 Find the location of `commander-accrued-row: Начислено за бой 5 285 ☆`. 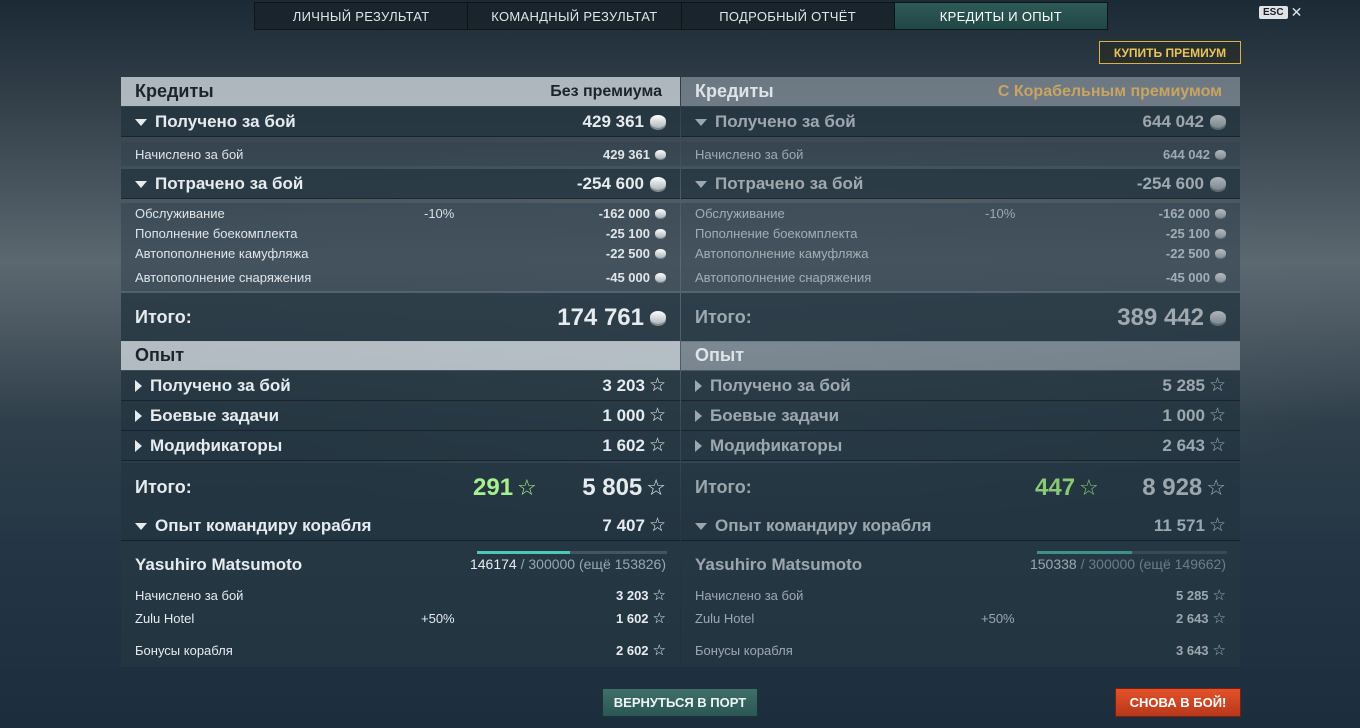

commander-accrued-row: Начислено за бой 5 285 ☆ is located at coordinates (960, 595).